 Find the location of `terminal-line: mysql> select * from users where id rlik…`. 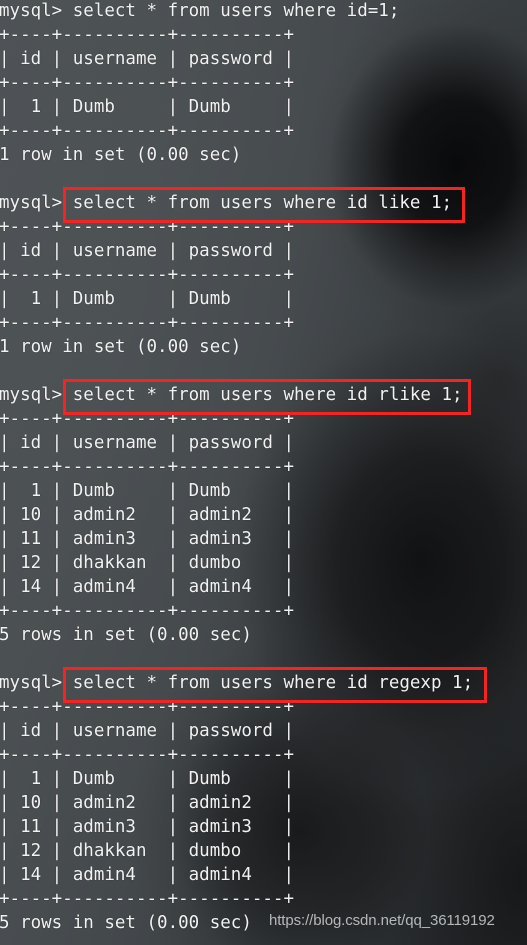

terminal-line: mysql> select * from users where id rlik… is located at coordinates (231, 395).